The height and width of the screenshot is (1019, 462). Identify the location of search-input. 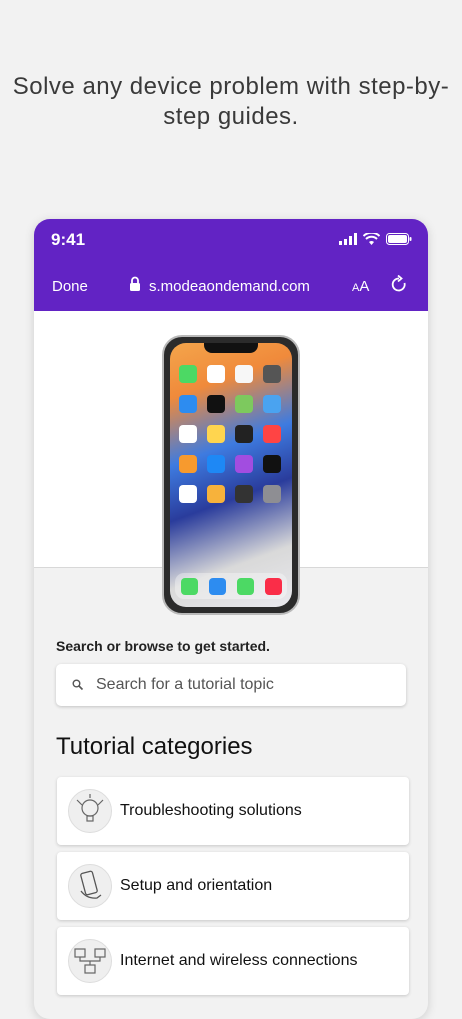
(246, 685).